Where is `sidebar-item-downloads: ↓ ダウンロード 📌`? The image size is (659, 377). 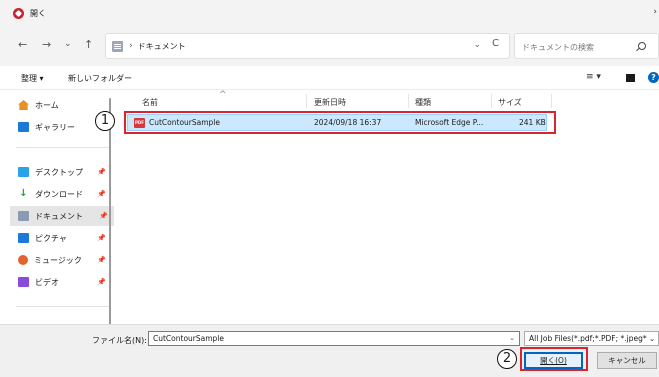 sidebar-item-downloads: ↓ ダウンロード 📌 is located at coordinates (62, 194).